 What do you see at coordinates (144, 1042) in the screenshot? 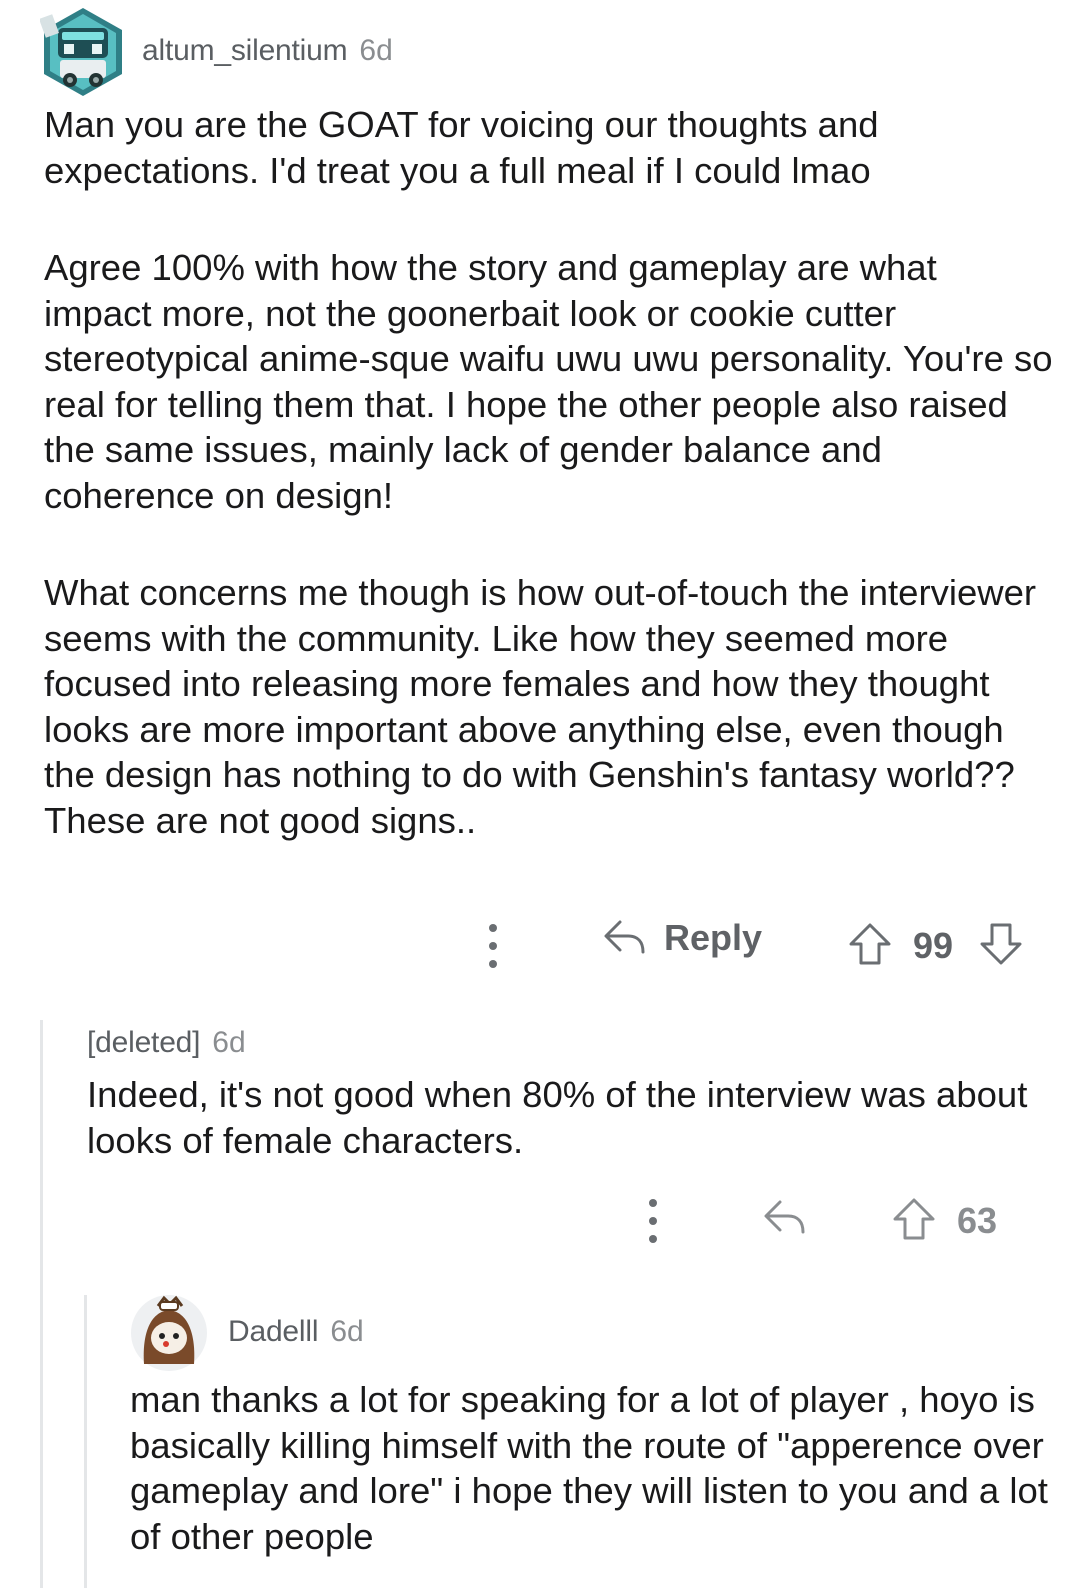
I see `username: [deleted]` at bounding box center [144, 1042].